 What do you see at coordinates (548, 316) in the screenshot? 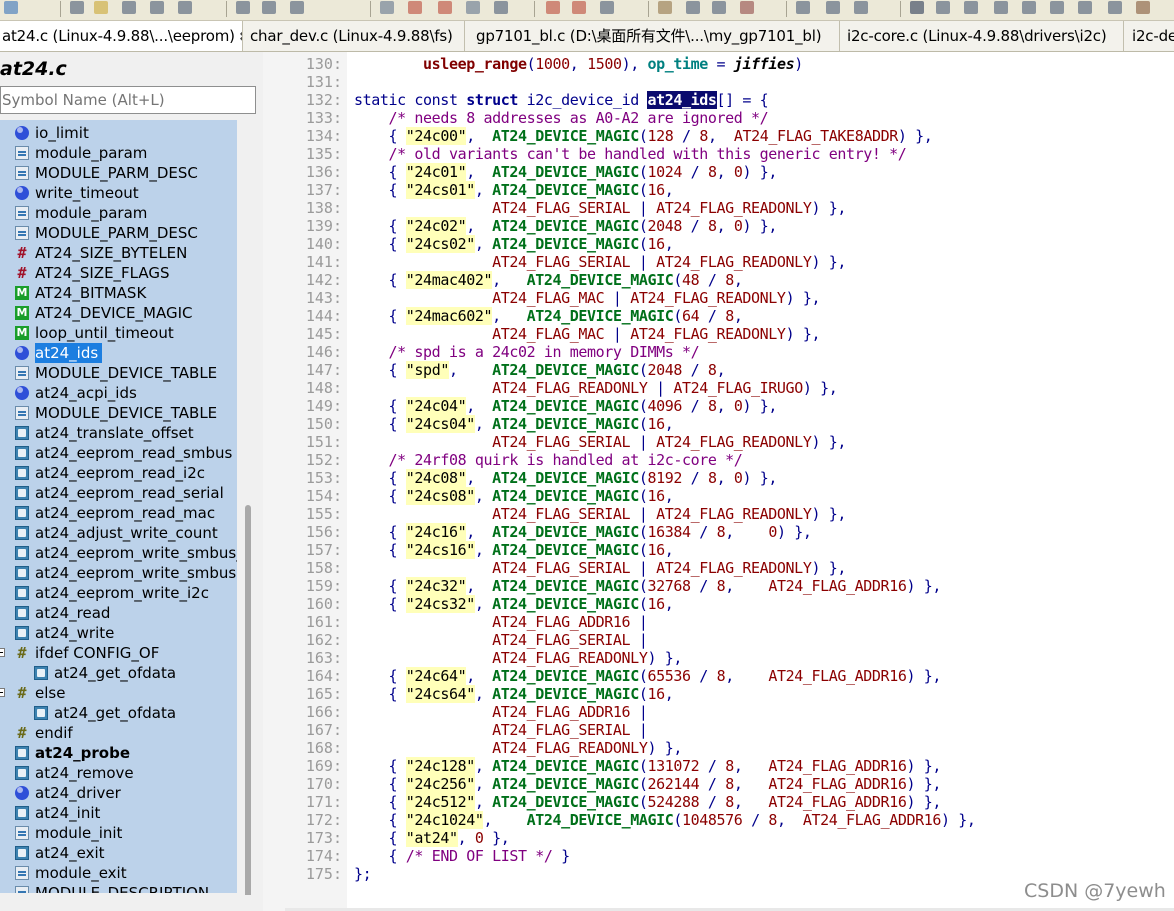
I see `code-line: { "24mac602", AT24_DEVICE_MAGIC(64 / 8,` at bounding box center [548, 316].